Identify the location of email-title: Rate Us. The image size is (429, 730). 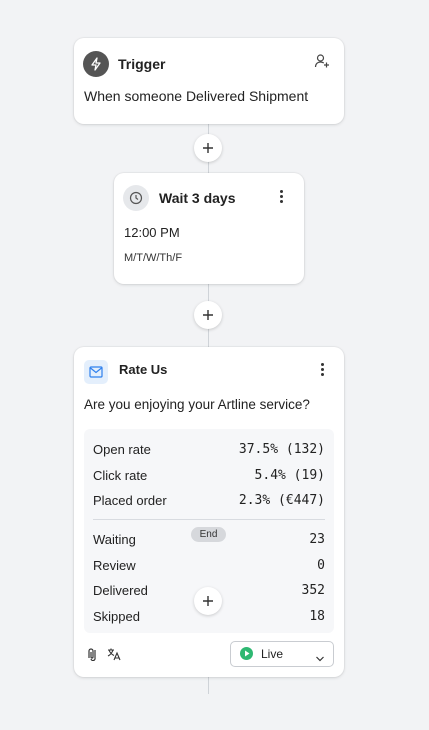
(143, 369).